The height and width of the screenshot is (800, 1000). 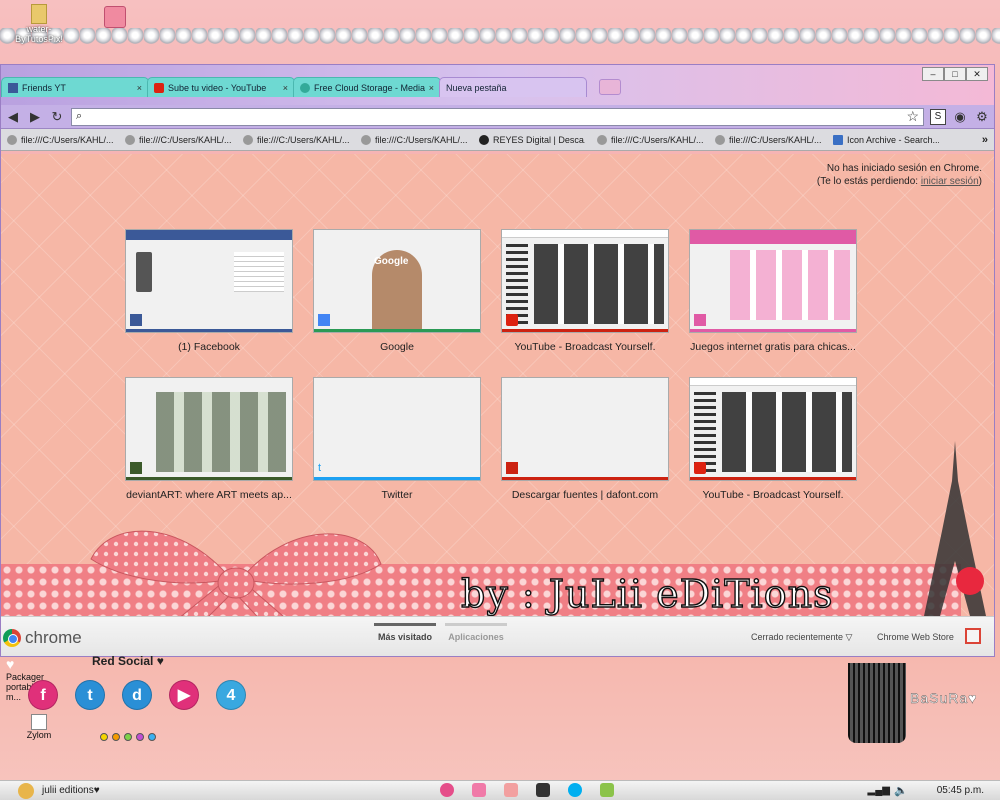 What do you see at coordinates (585, 495) in the screenshot?
I see `thumbnail-label: Descargar fuentes | dafont.com` at bounding box center [585, 495].